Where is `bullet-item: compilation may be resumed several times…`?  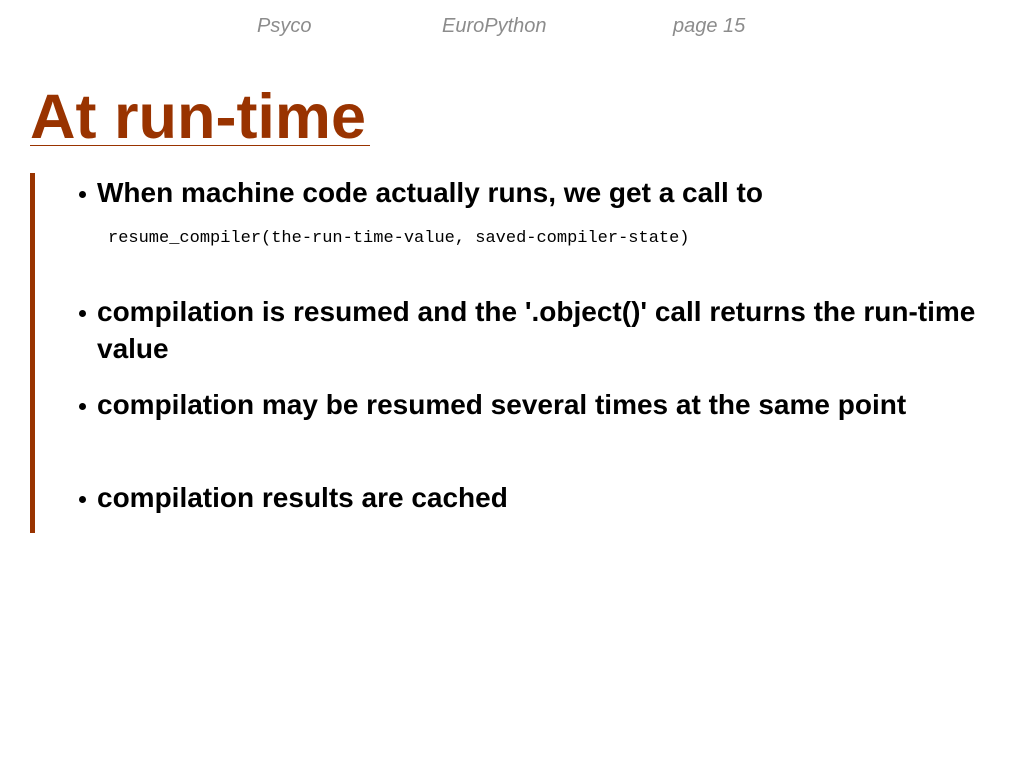 bullet-item: compilation may be resumed several times… is located at coordinates (534, 404).